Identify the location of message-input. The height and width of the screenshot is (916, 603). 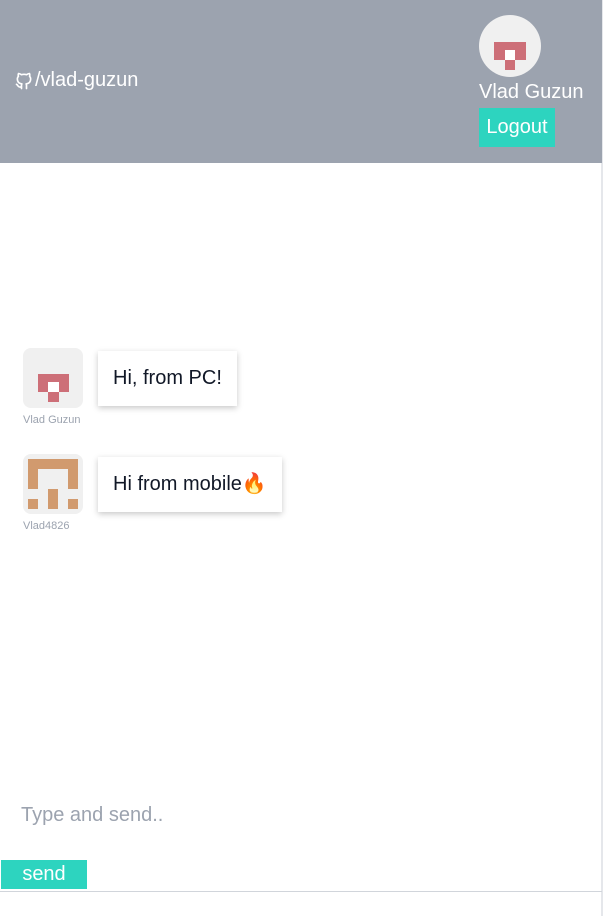
(301, 815).